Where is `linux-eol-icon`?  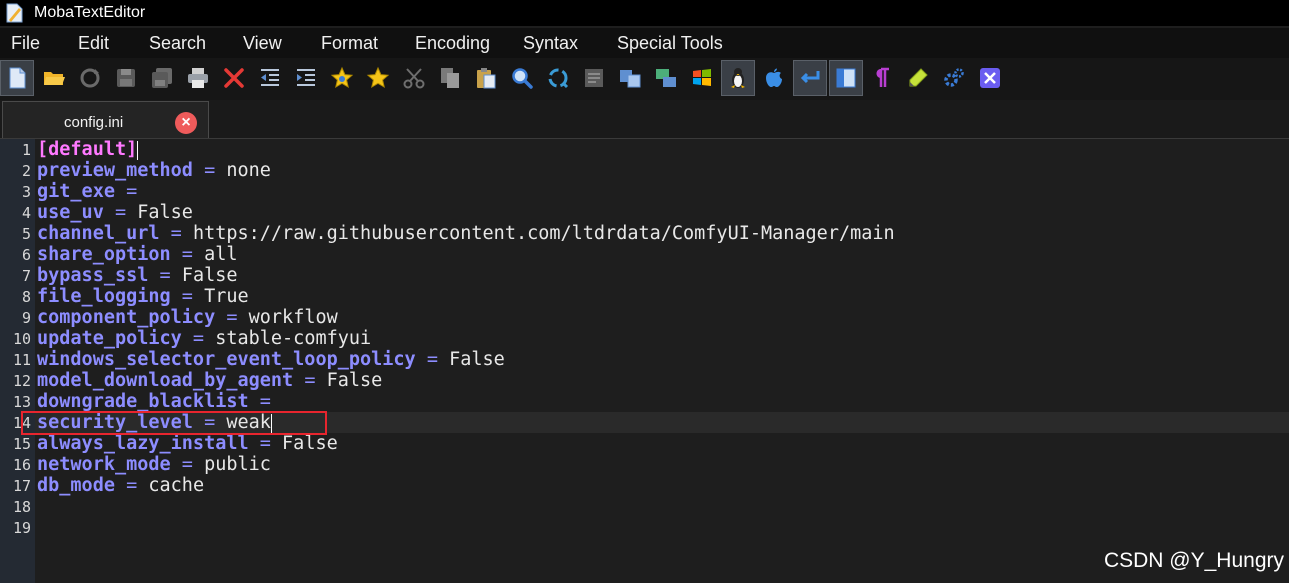 linux-eol-icon is located at coordinates (738, 78).